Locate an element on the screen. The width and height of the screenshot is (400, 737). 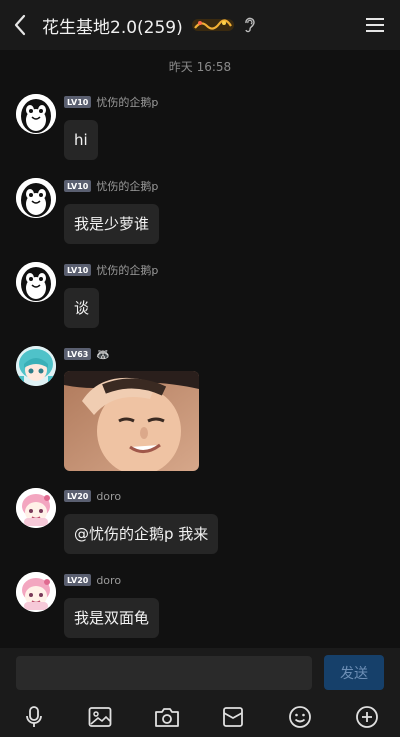
camera-icon is located at coordinates (167, 717).